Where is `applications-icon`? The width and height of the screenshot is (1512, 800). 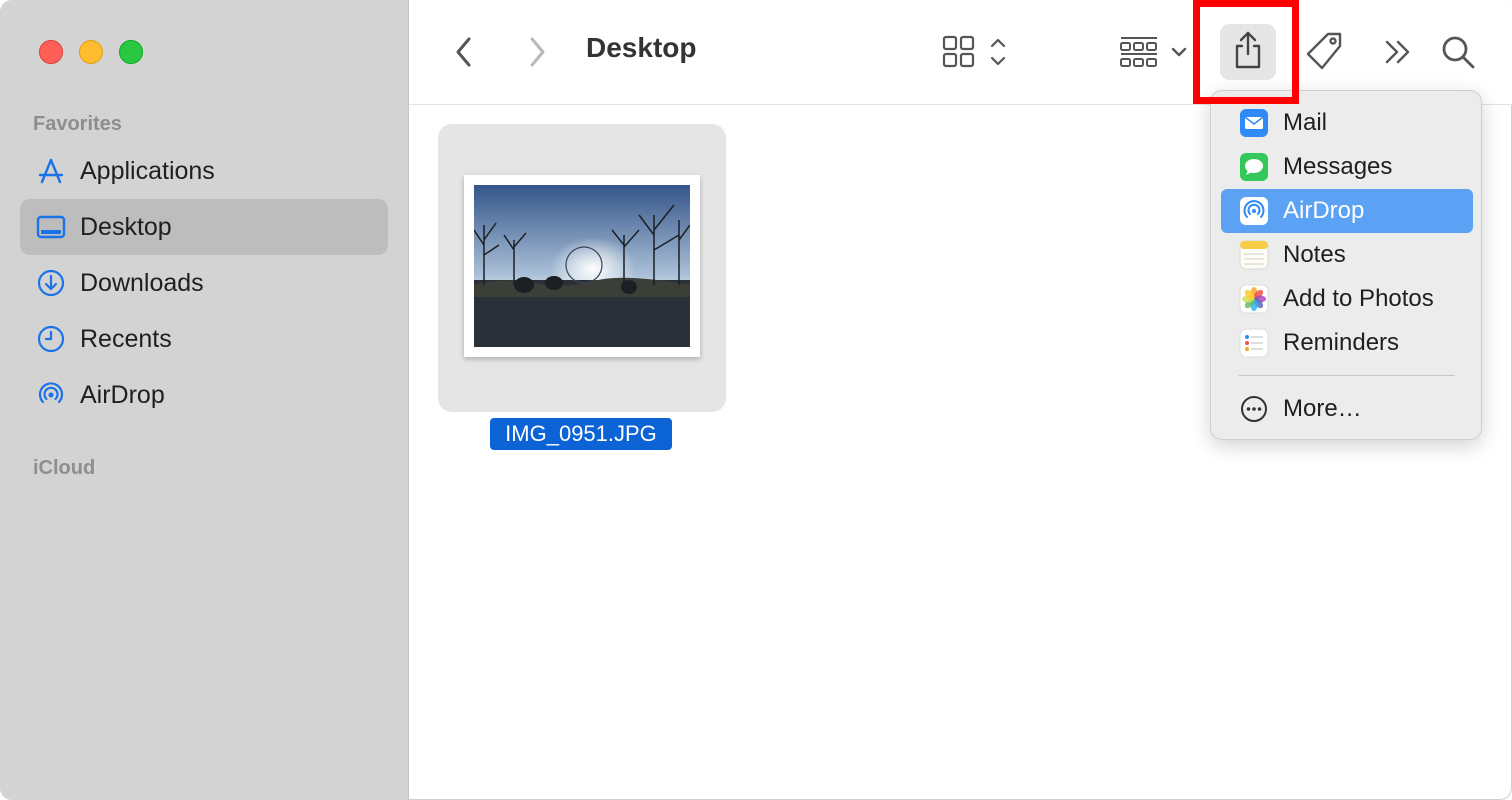
applications-icon is located at coordinates (51, 171).